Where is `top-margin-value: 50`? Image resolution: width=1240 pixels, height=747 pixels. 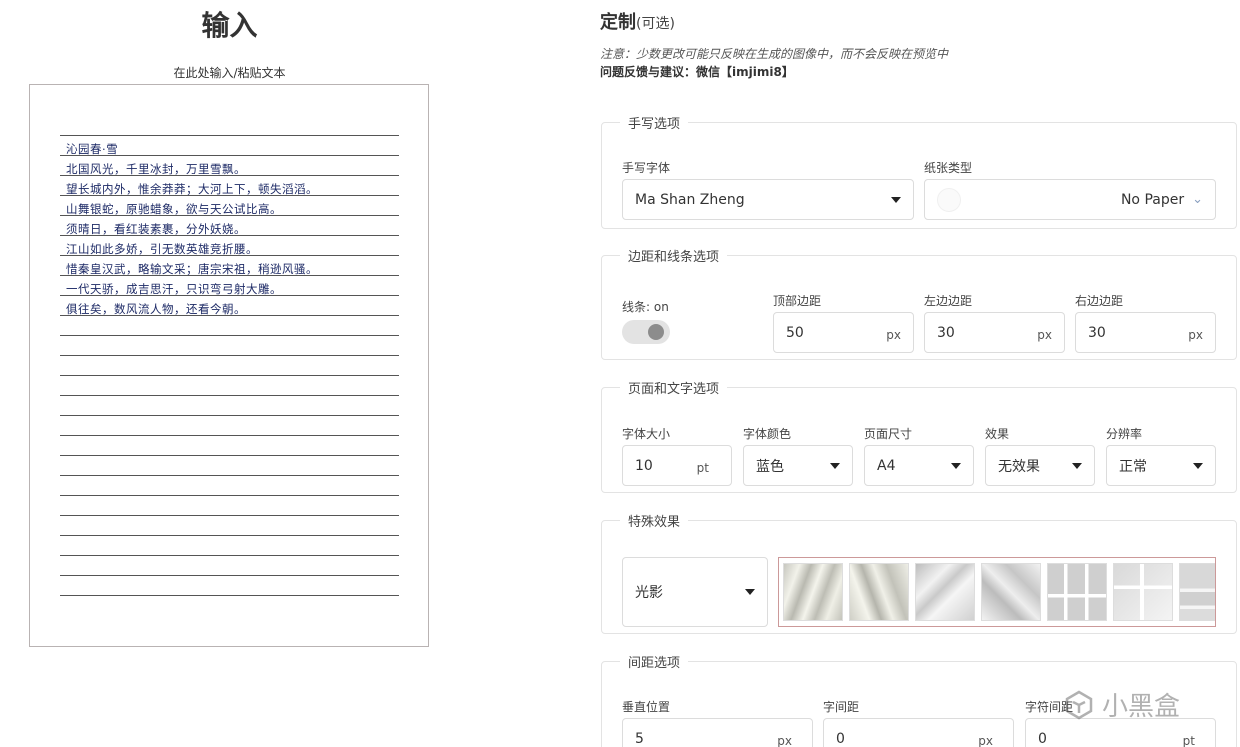 top-margin-value: 50 is located at coordinates (795, 332).